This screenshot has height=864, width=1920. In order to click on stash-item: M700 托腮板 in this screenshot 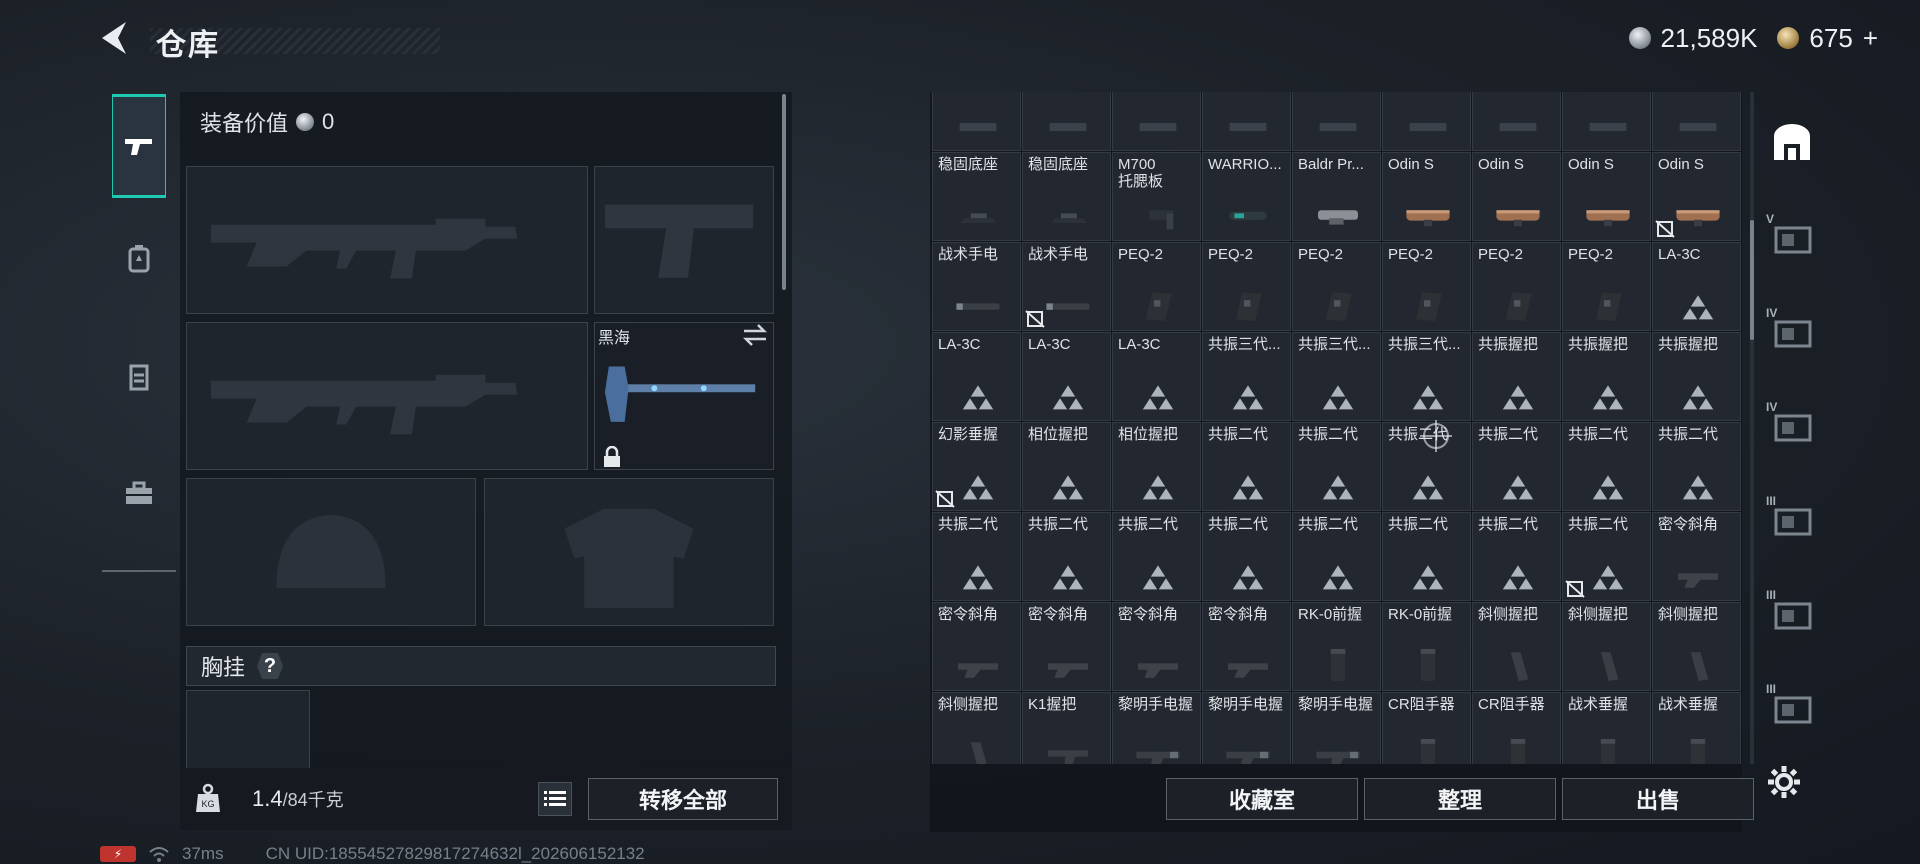, I will do `click(1156, 196)`.